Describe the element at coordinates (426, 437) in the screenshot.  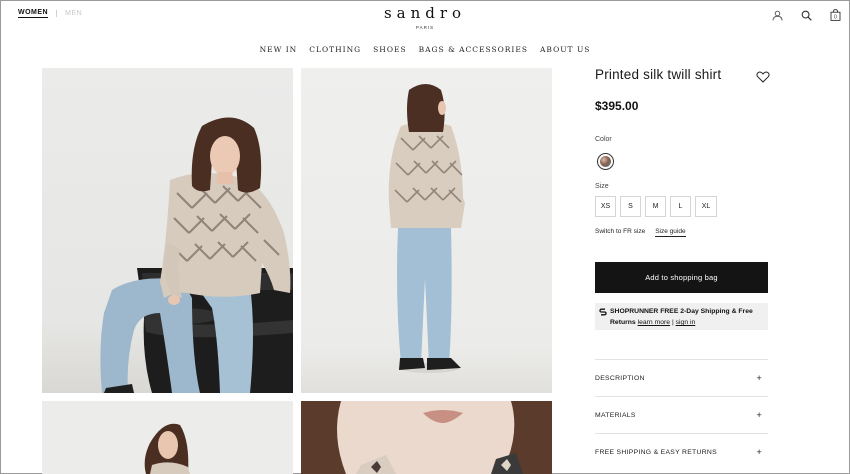
I see `product-photo-closeup` at that location.